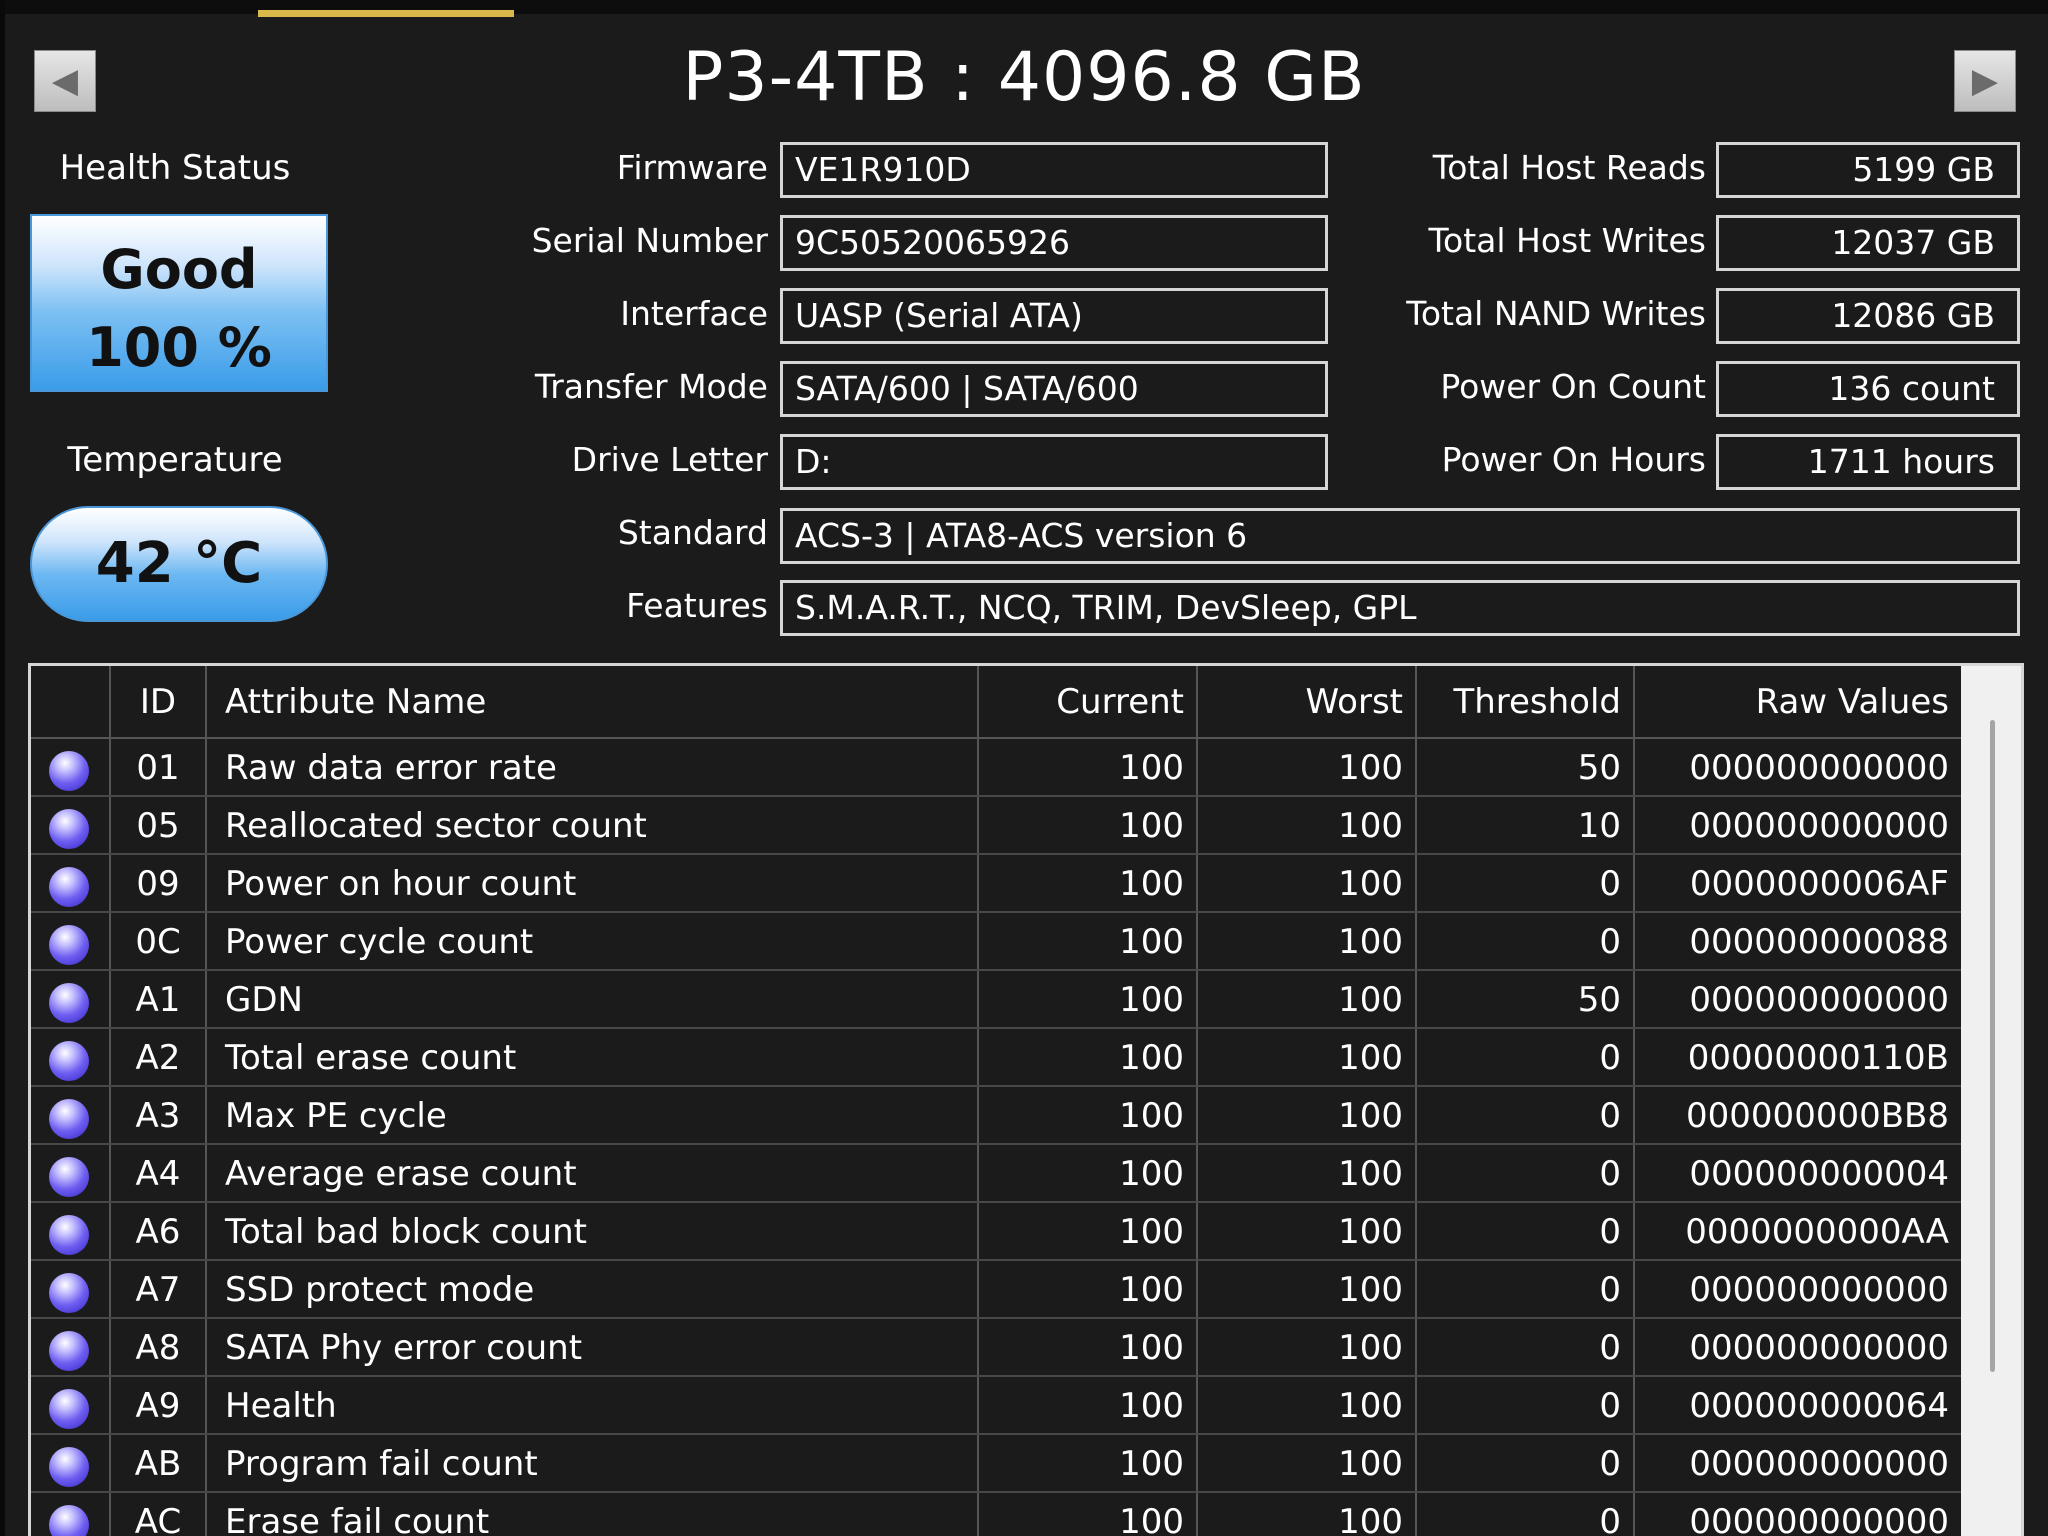 The height and width of the screenshot is (1536, 2048). Describe the element at coordinates (649, 240) in the screenshot. I see `serial-number-label: Serial Number` at that location.